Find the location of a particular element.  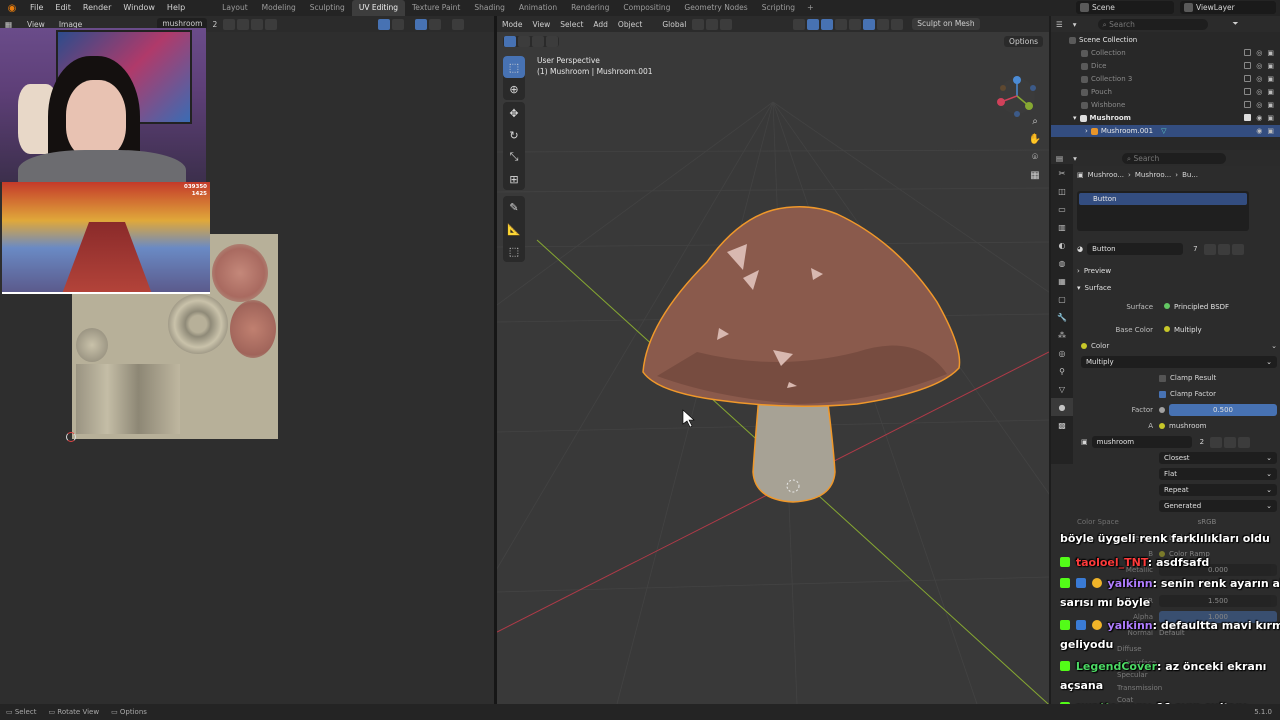

outliner-funnel-icon: ⏷ is located at coordinates (1236, 24).